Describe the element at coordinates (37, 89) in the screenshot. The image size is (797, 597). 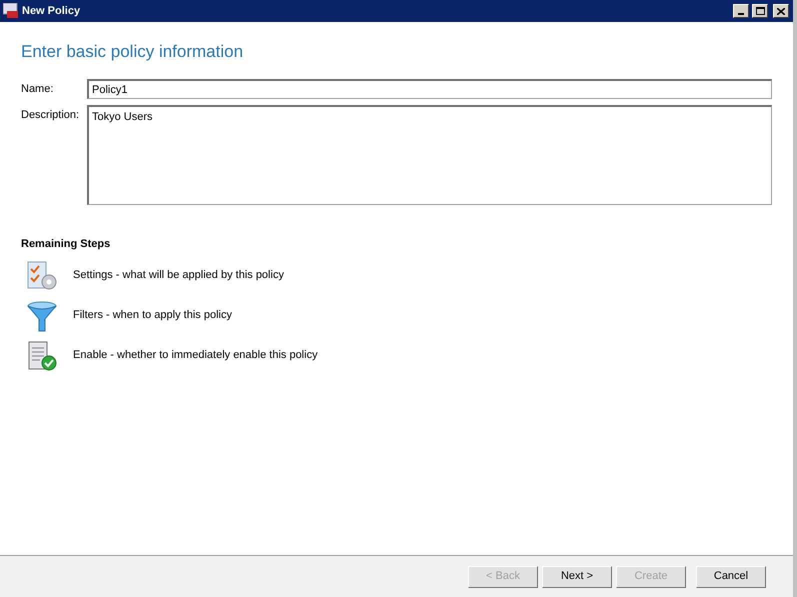
I see `field-label: Name:` at that location.